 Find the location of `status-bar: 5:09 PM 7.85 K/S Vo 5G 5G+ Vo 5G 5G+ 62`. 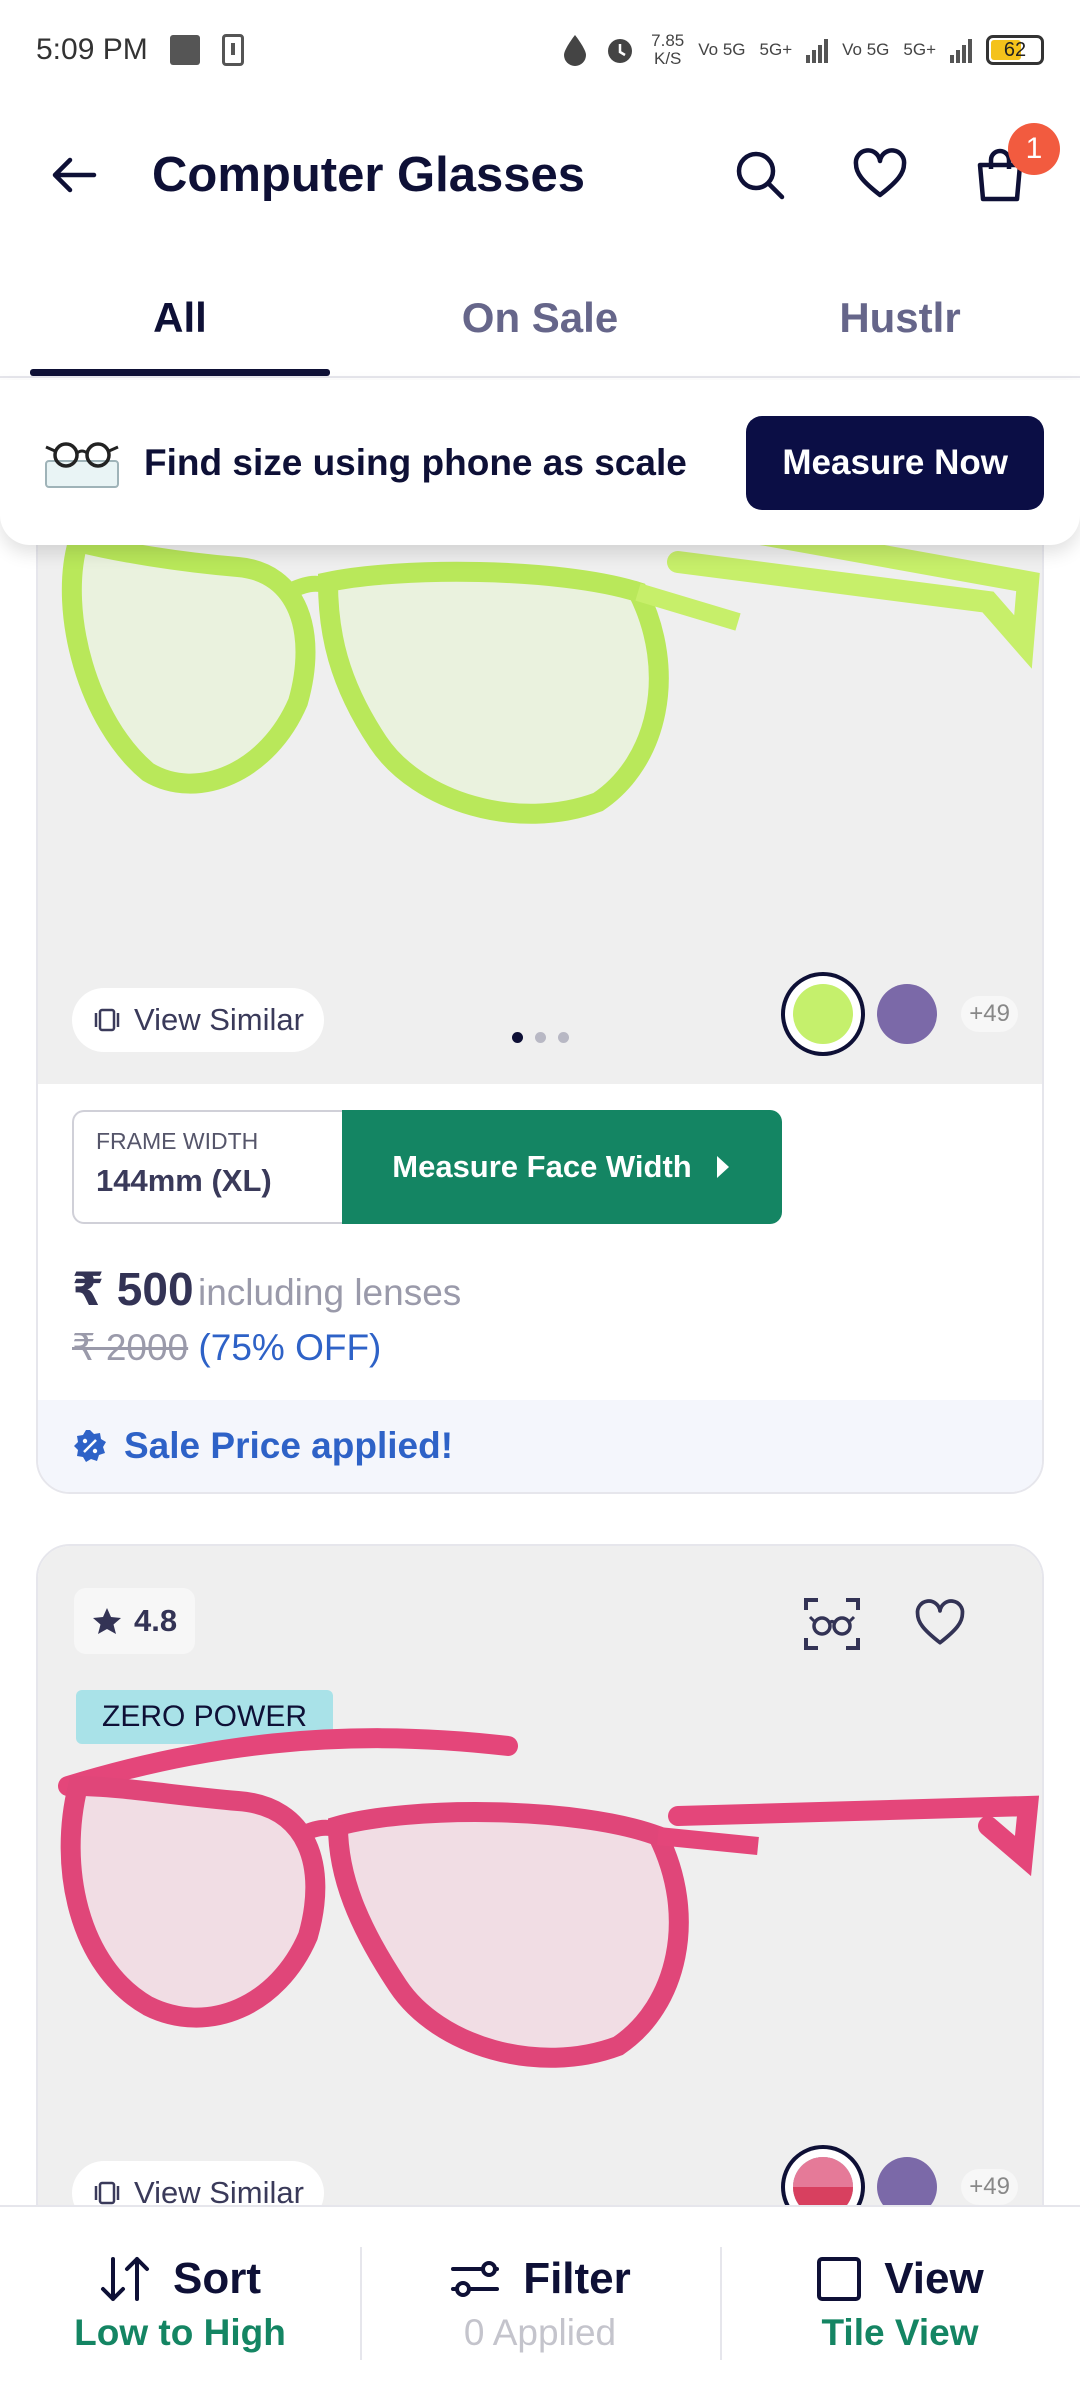

status-bar: 5:09 PM 7.85 K/S Vo 5G 5G+ Vo 5G 5G+ 62 is located at coordinates (540, 50).